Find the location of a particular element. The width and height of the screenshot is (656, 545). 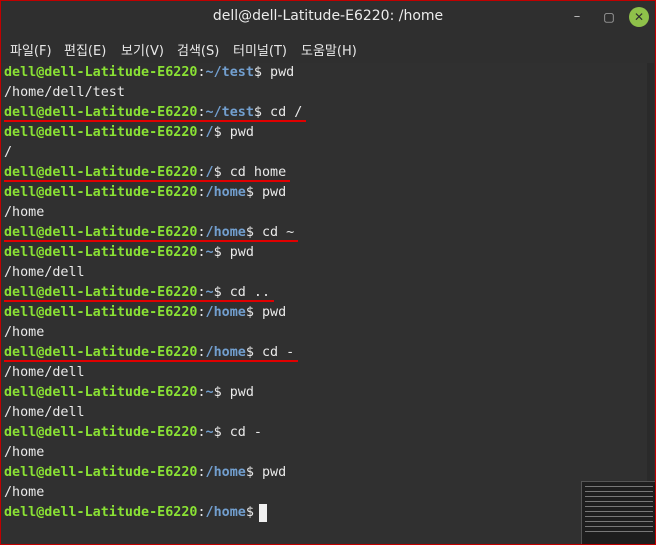

scrollbar is located at coordinates (650, 303).